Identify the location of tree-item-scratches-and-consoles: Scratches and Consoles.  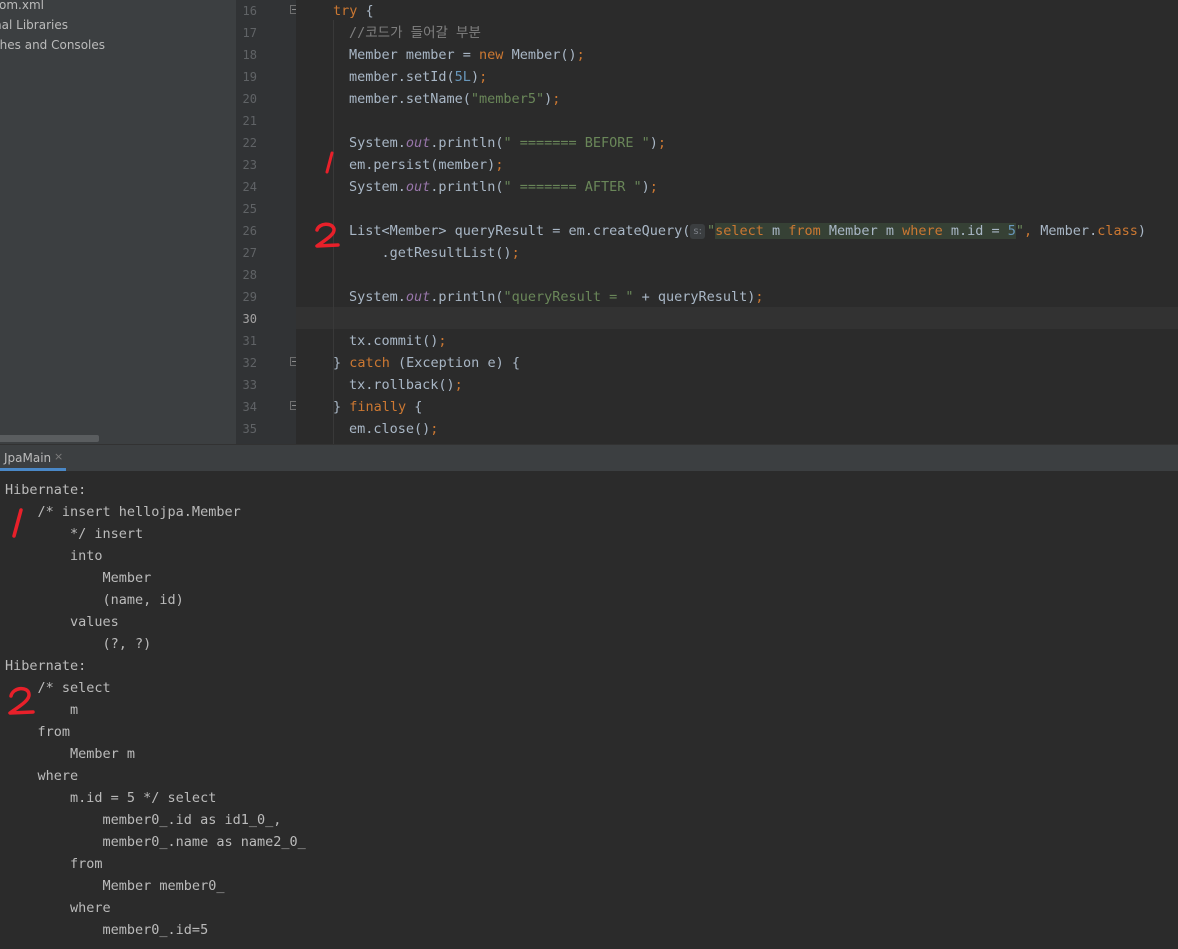
(52, 45).